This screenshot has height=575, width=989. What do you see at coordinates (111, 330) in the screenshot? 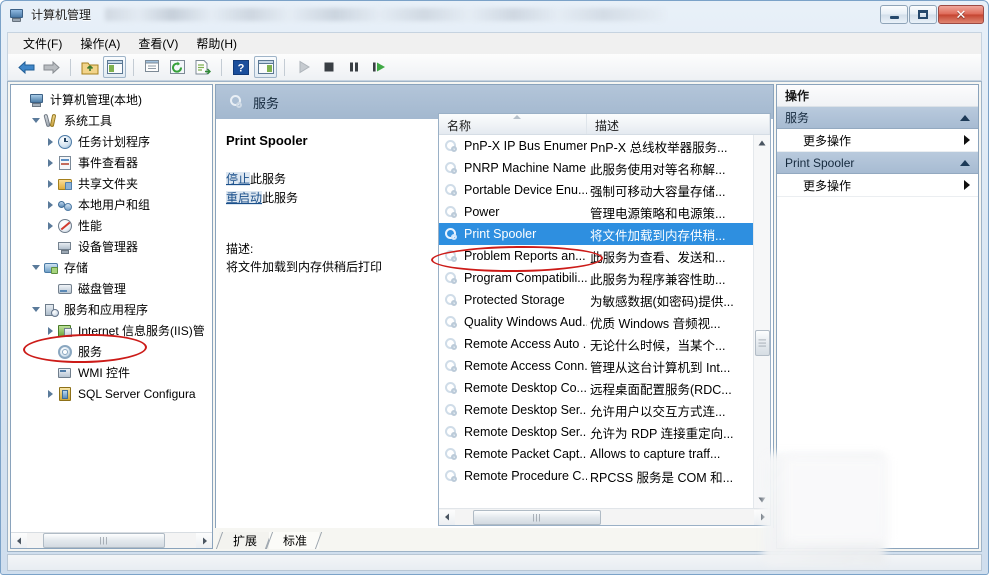
I see `tree-item-11: Internet 信息服务(IIS)管` at bounding box center [111, 330].